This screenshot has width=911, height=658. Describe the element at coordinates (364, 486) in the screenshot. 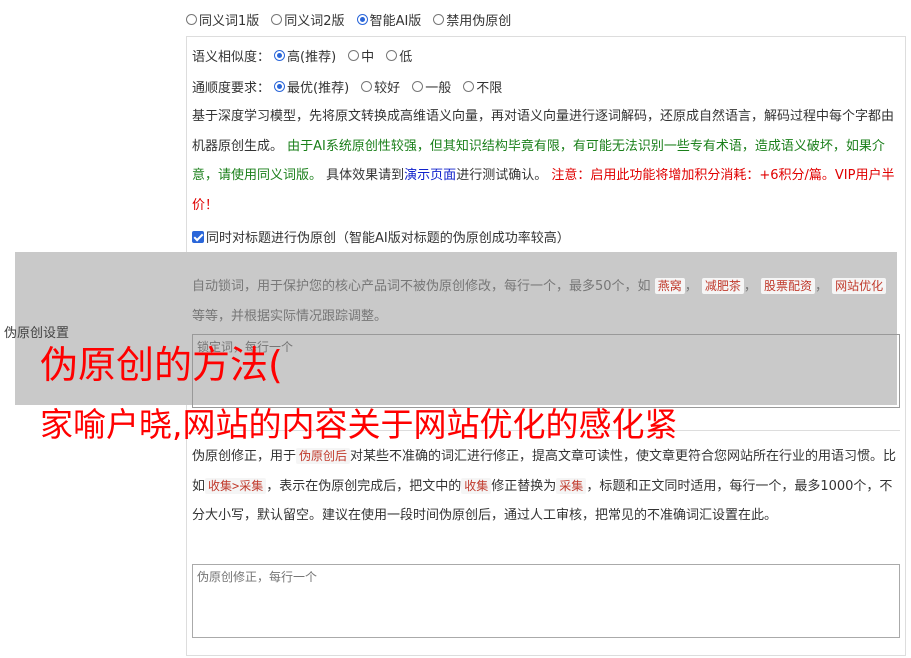

I see `fix-t3: ，表示在伪原创完成后，把文中的` at that location.